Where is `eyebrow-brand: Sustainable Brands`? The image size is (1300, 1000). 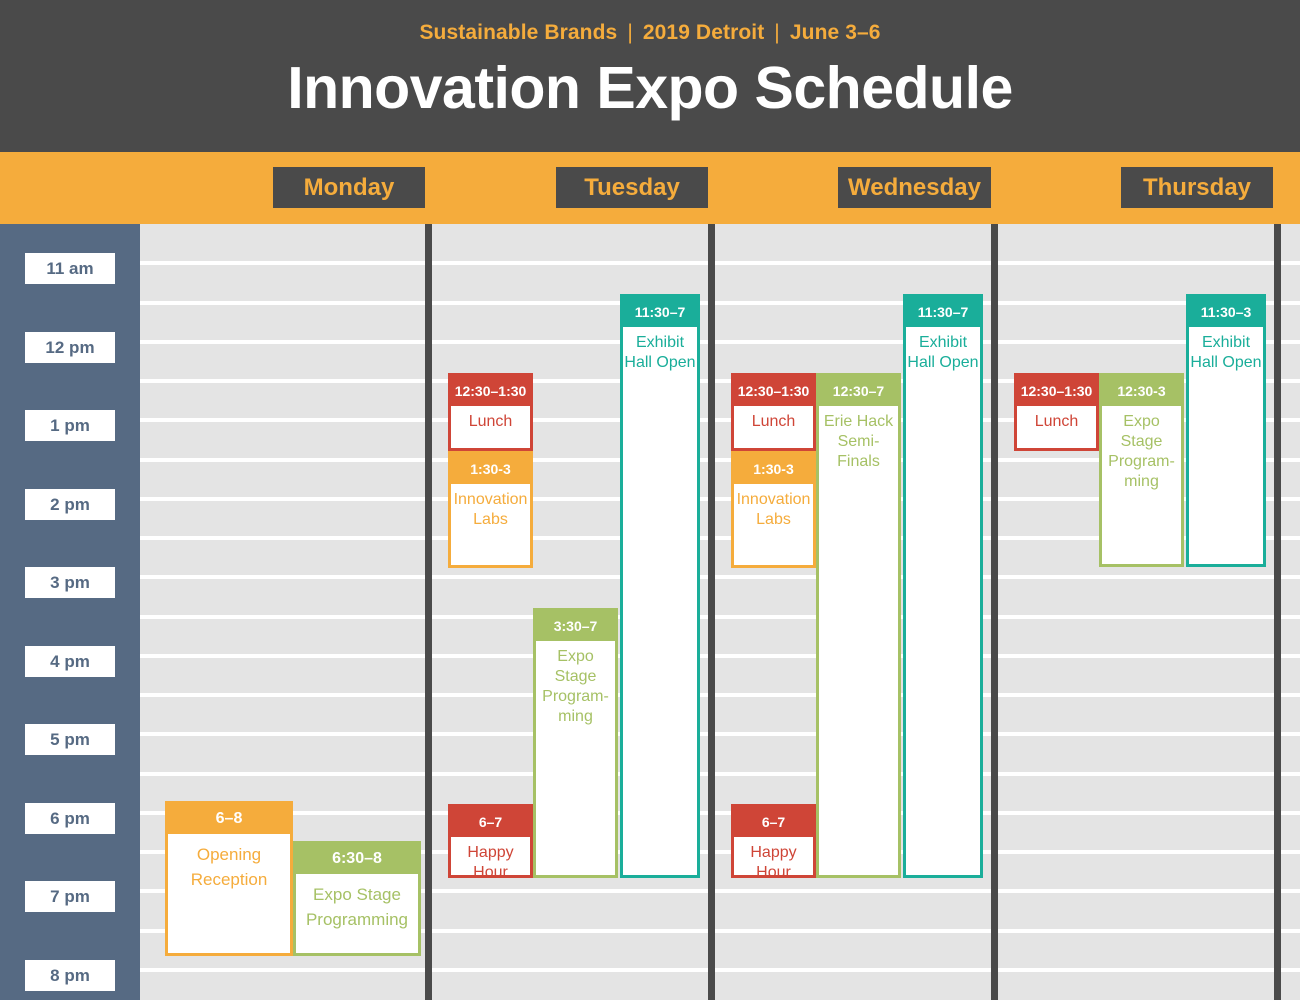 eyebrow-brand: Sustainable Brands is located at coordinates (518, 32).